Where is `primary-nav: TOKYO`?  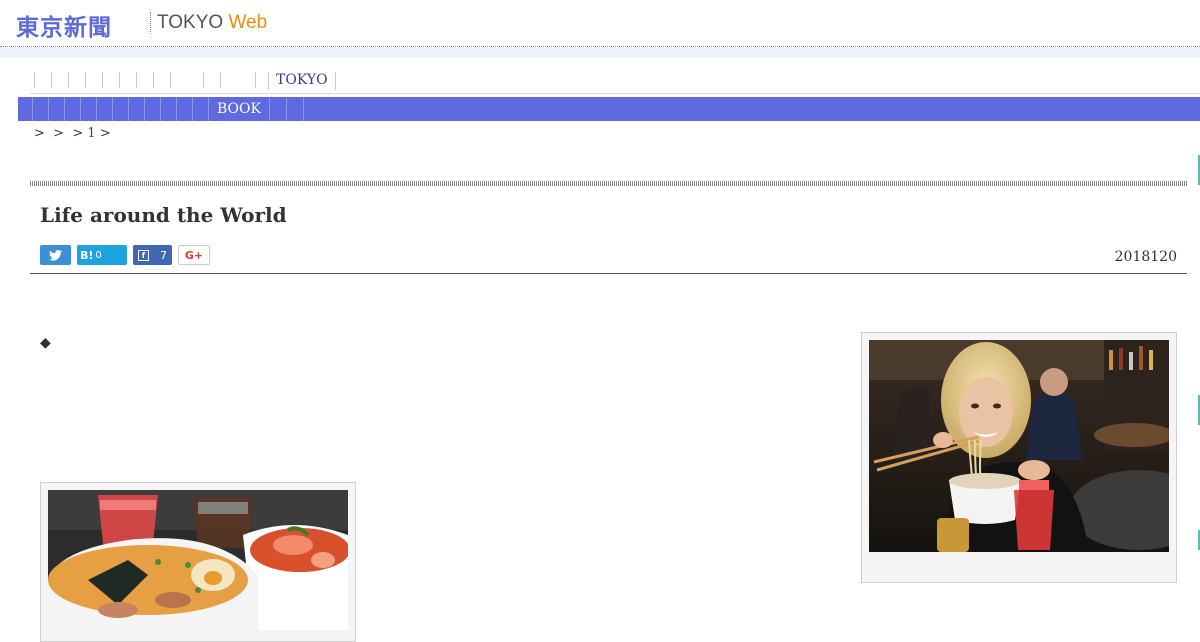 primary-nav: TOKYO is located at coordinates (185, 81).